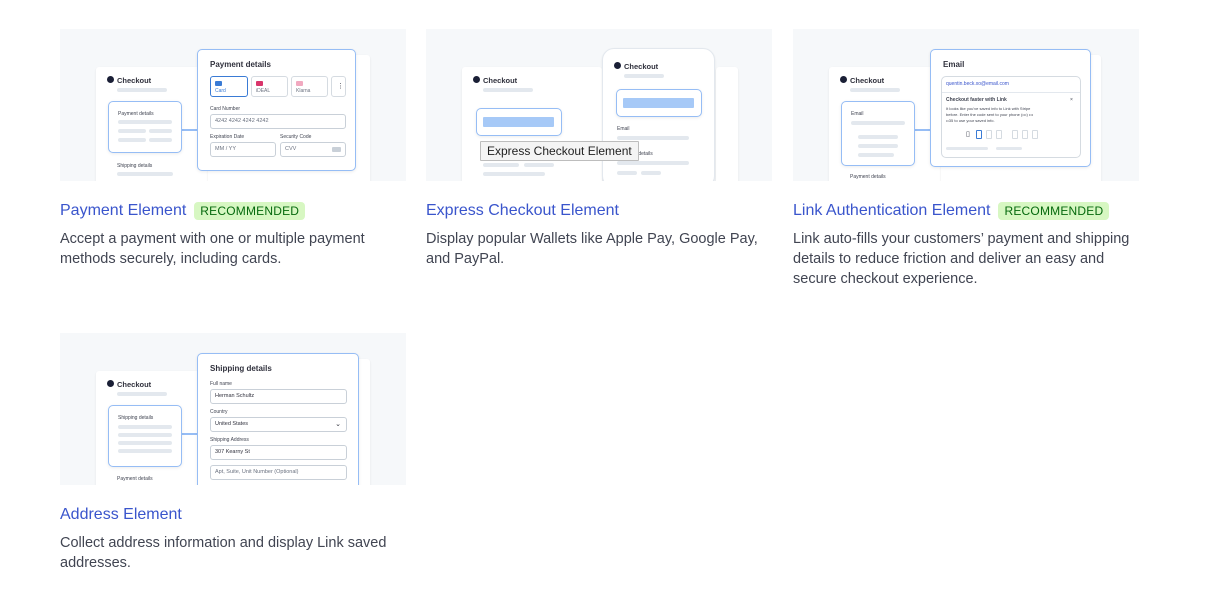 The image size is (1206, 599). Describe the element at coordinates (1071, 100) in the screenshot. I see `close-icon: ×` at that location.